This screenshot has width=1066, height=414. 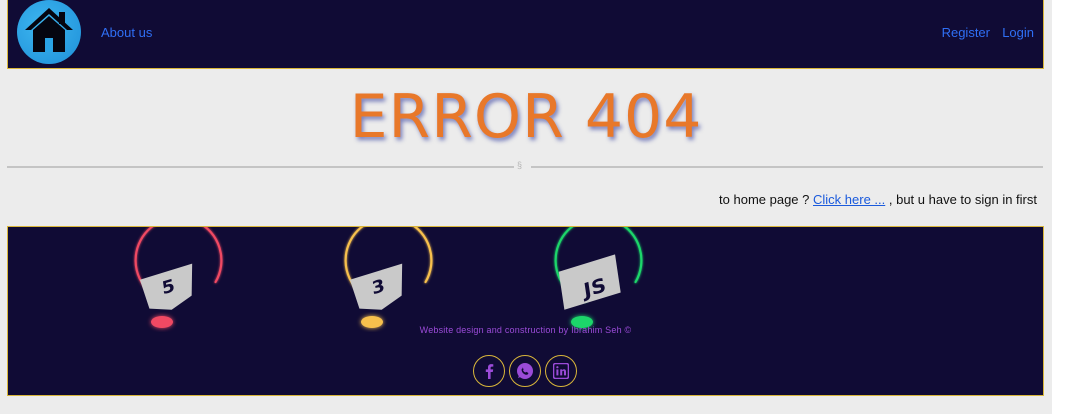 I want to click on error-title: ERROR 404, so click(x=526, y=117).